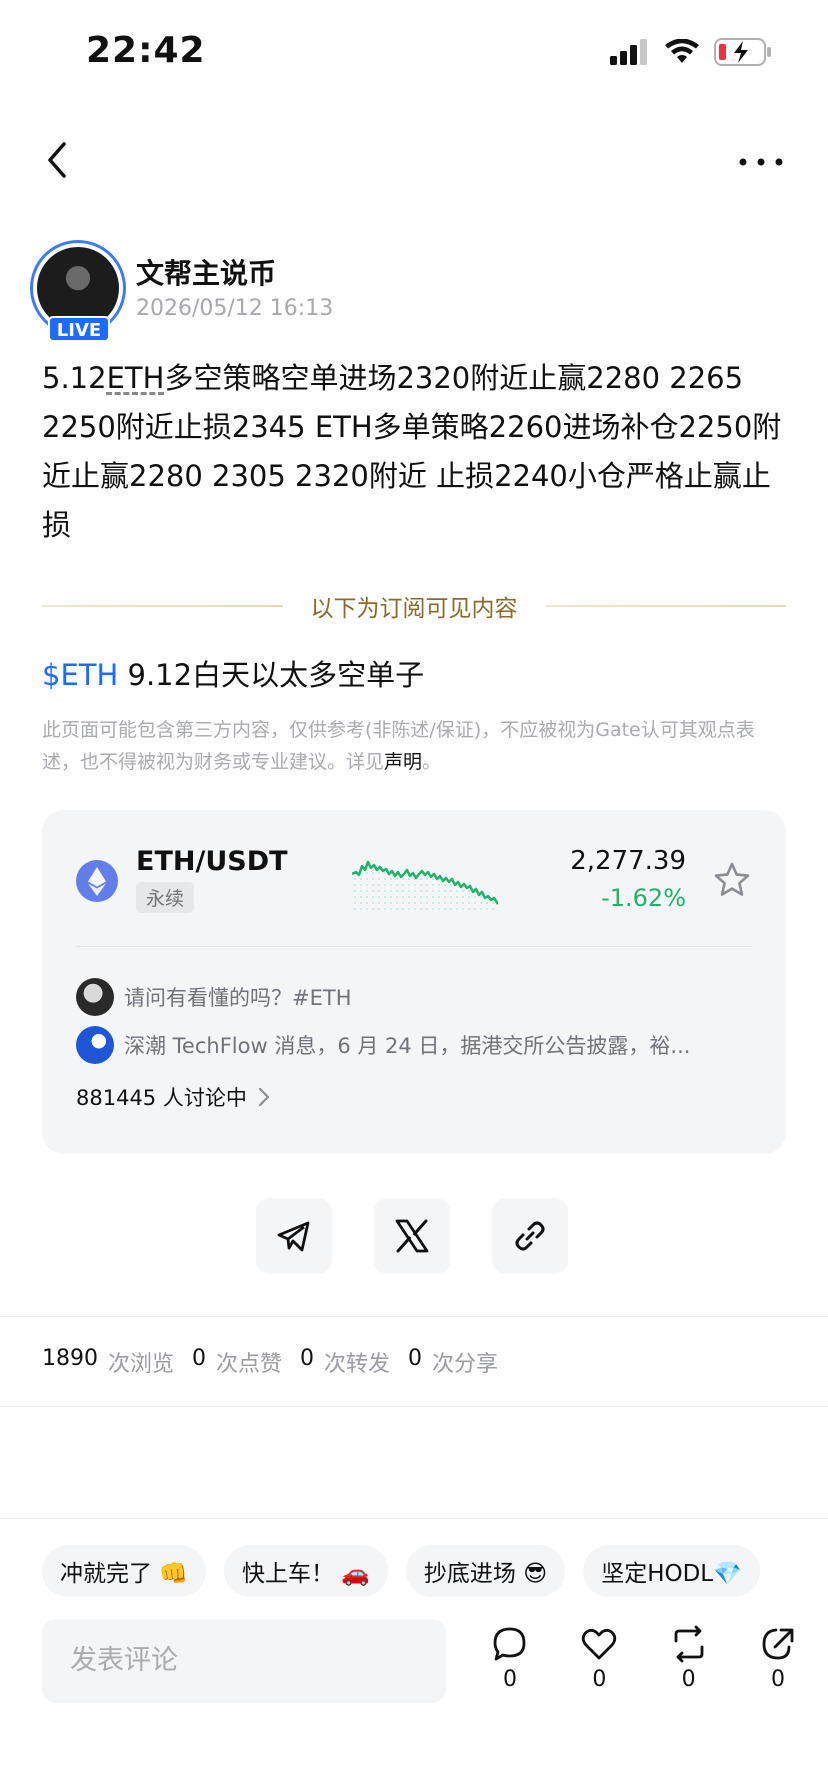  Describe the element at coordinates (688, 1679) in the screenshot. I see `repost-count: 0` at that location.